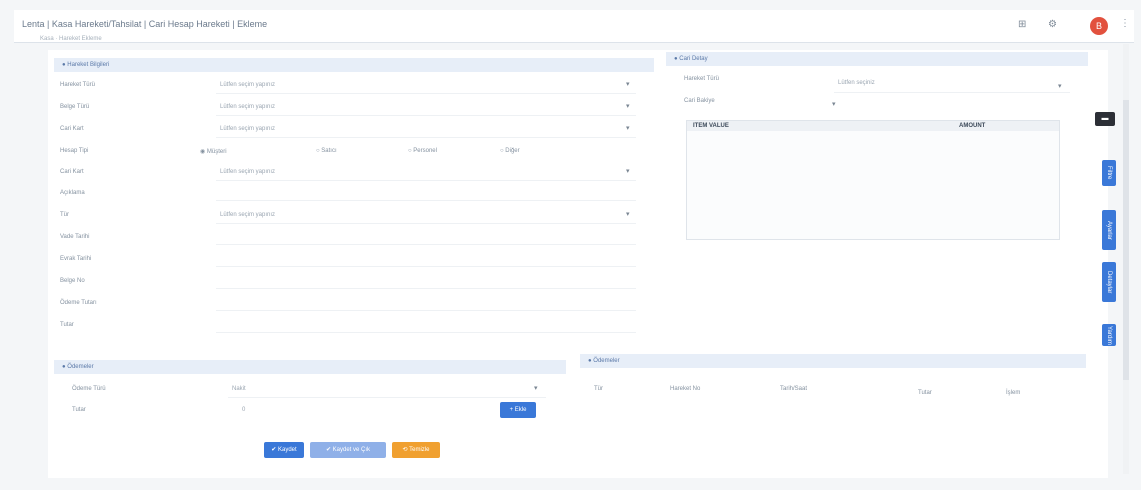 Image resolution: width=1141 pixels, height=490 pixels. What do you see at coordinates (243, 410) in the screenshot?
I see `payment-amount-field: 0` at bounding box center [243, 410].